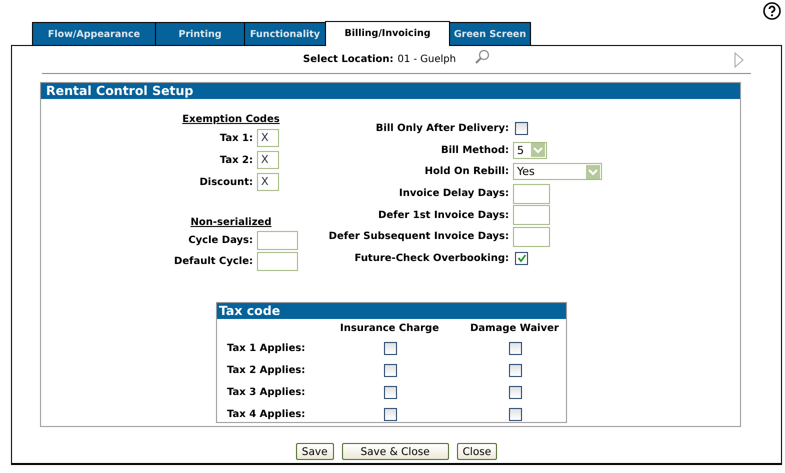 The width and height of the screenshot is (785, 473). Describe the element at coordinates (236, 160) in the screenshot. I see `field-label: Tax 2:` at that location.